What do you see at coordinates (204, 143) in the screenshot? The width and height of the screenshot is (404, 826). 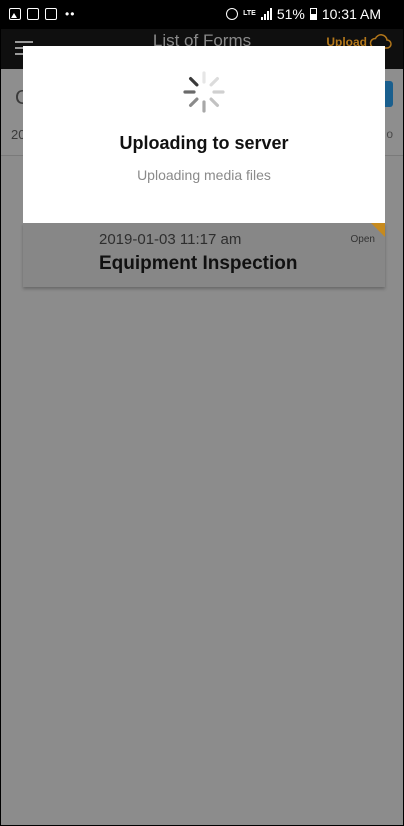 I see `dialog-title: Uploading to server` at bounding box center [204, 143].